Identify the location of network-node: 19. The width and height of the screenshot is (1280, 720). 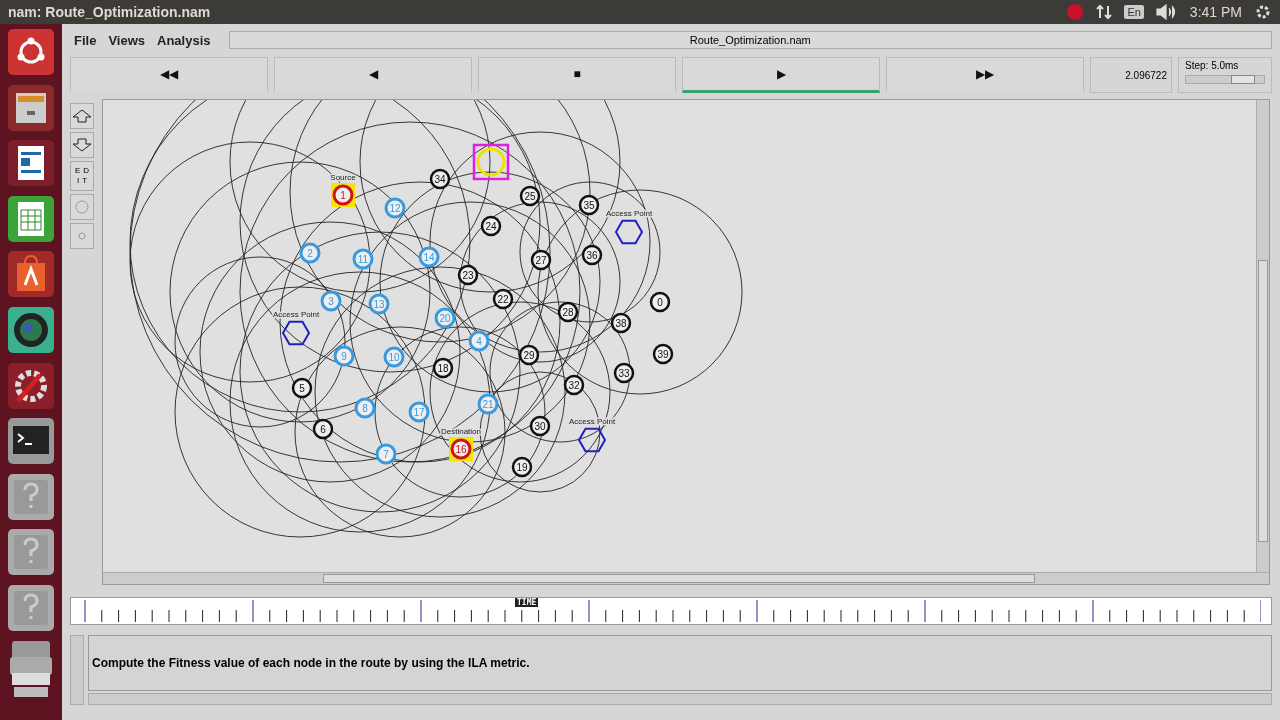
(522, 467).